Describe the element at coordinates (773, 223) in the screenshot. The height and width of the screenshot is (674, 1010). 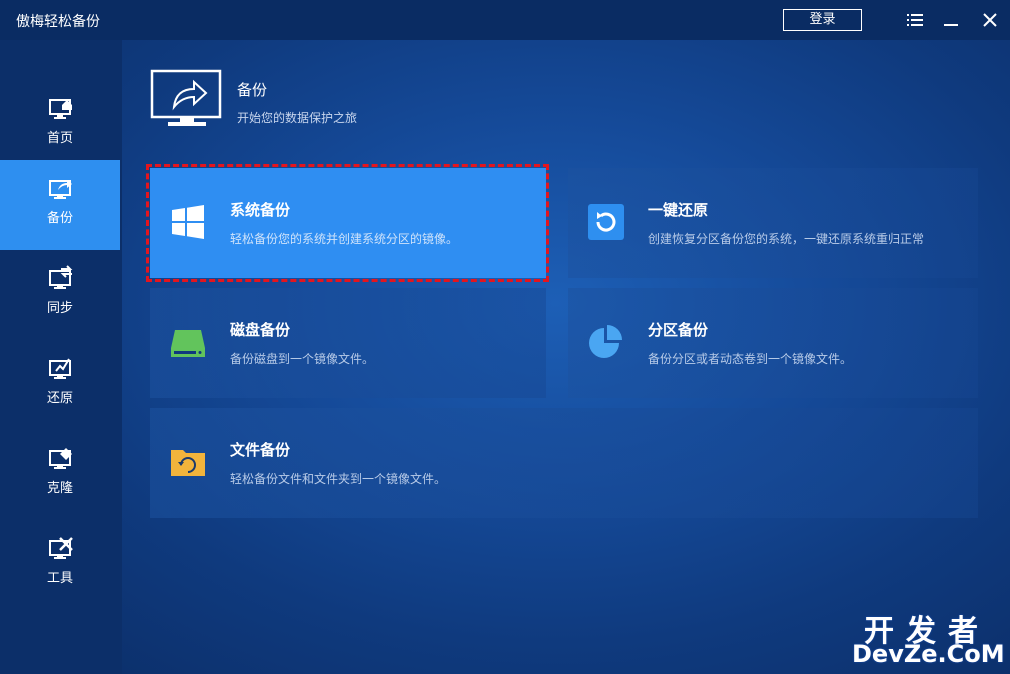
I see `one-key-restore-card: 一键还原 创建恢复分区备份您的系统，一键还原系统重归正常` at that location.